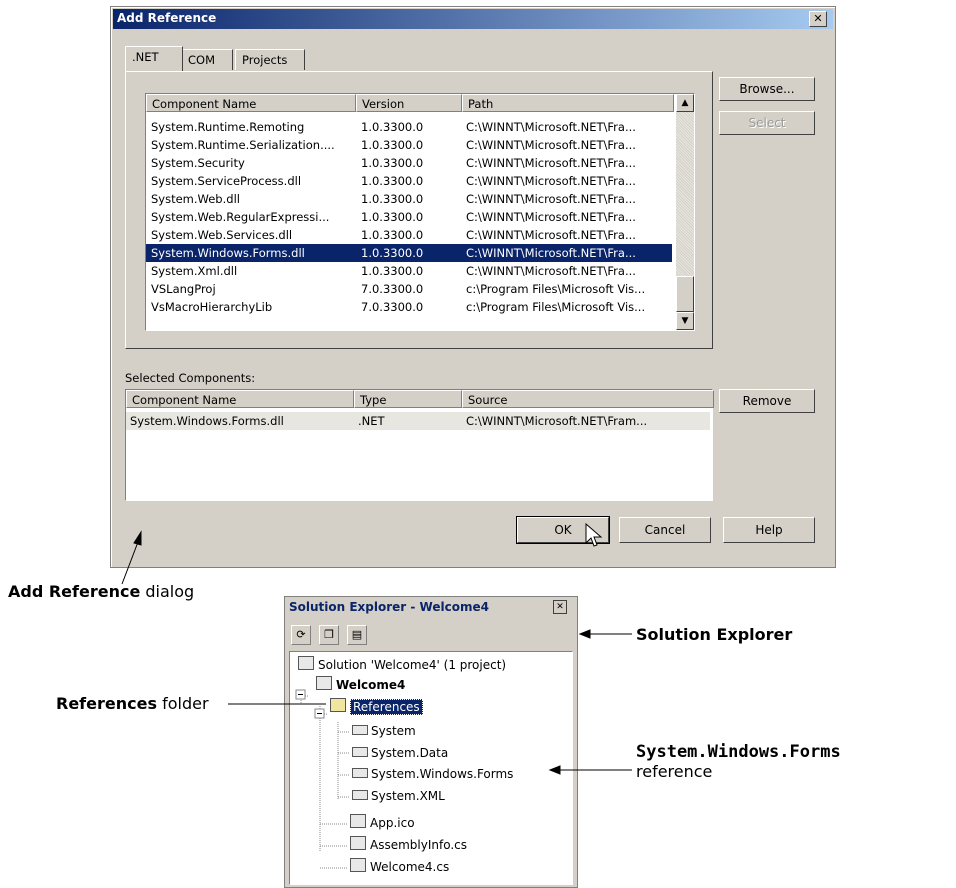 Image resolution: width=956 pixels, height=888 pixels. Describe the element at coordinates (106, 703) in the screenshot. I see `annotation-references-bold: References` at that location.